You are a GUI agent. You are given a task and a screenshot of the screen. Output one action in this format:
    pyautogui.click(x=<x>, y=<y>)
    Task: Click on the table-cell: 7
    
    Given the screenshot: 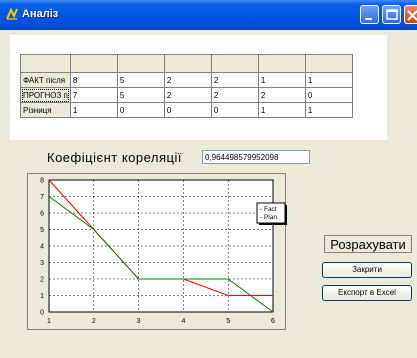 What is the action you would take?
    pyautogui.click(x=93, y=95)
    